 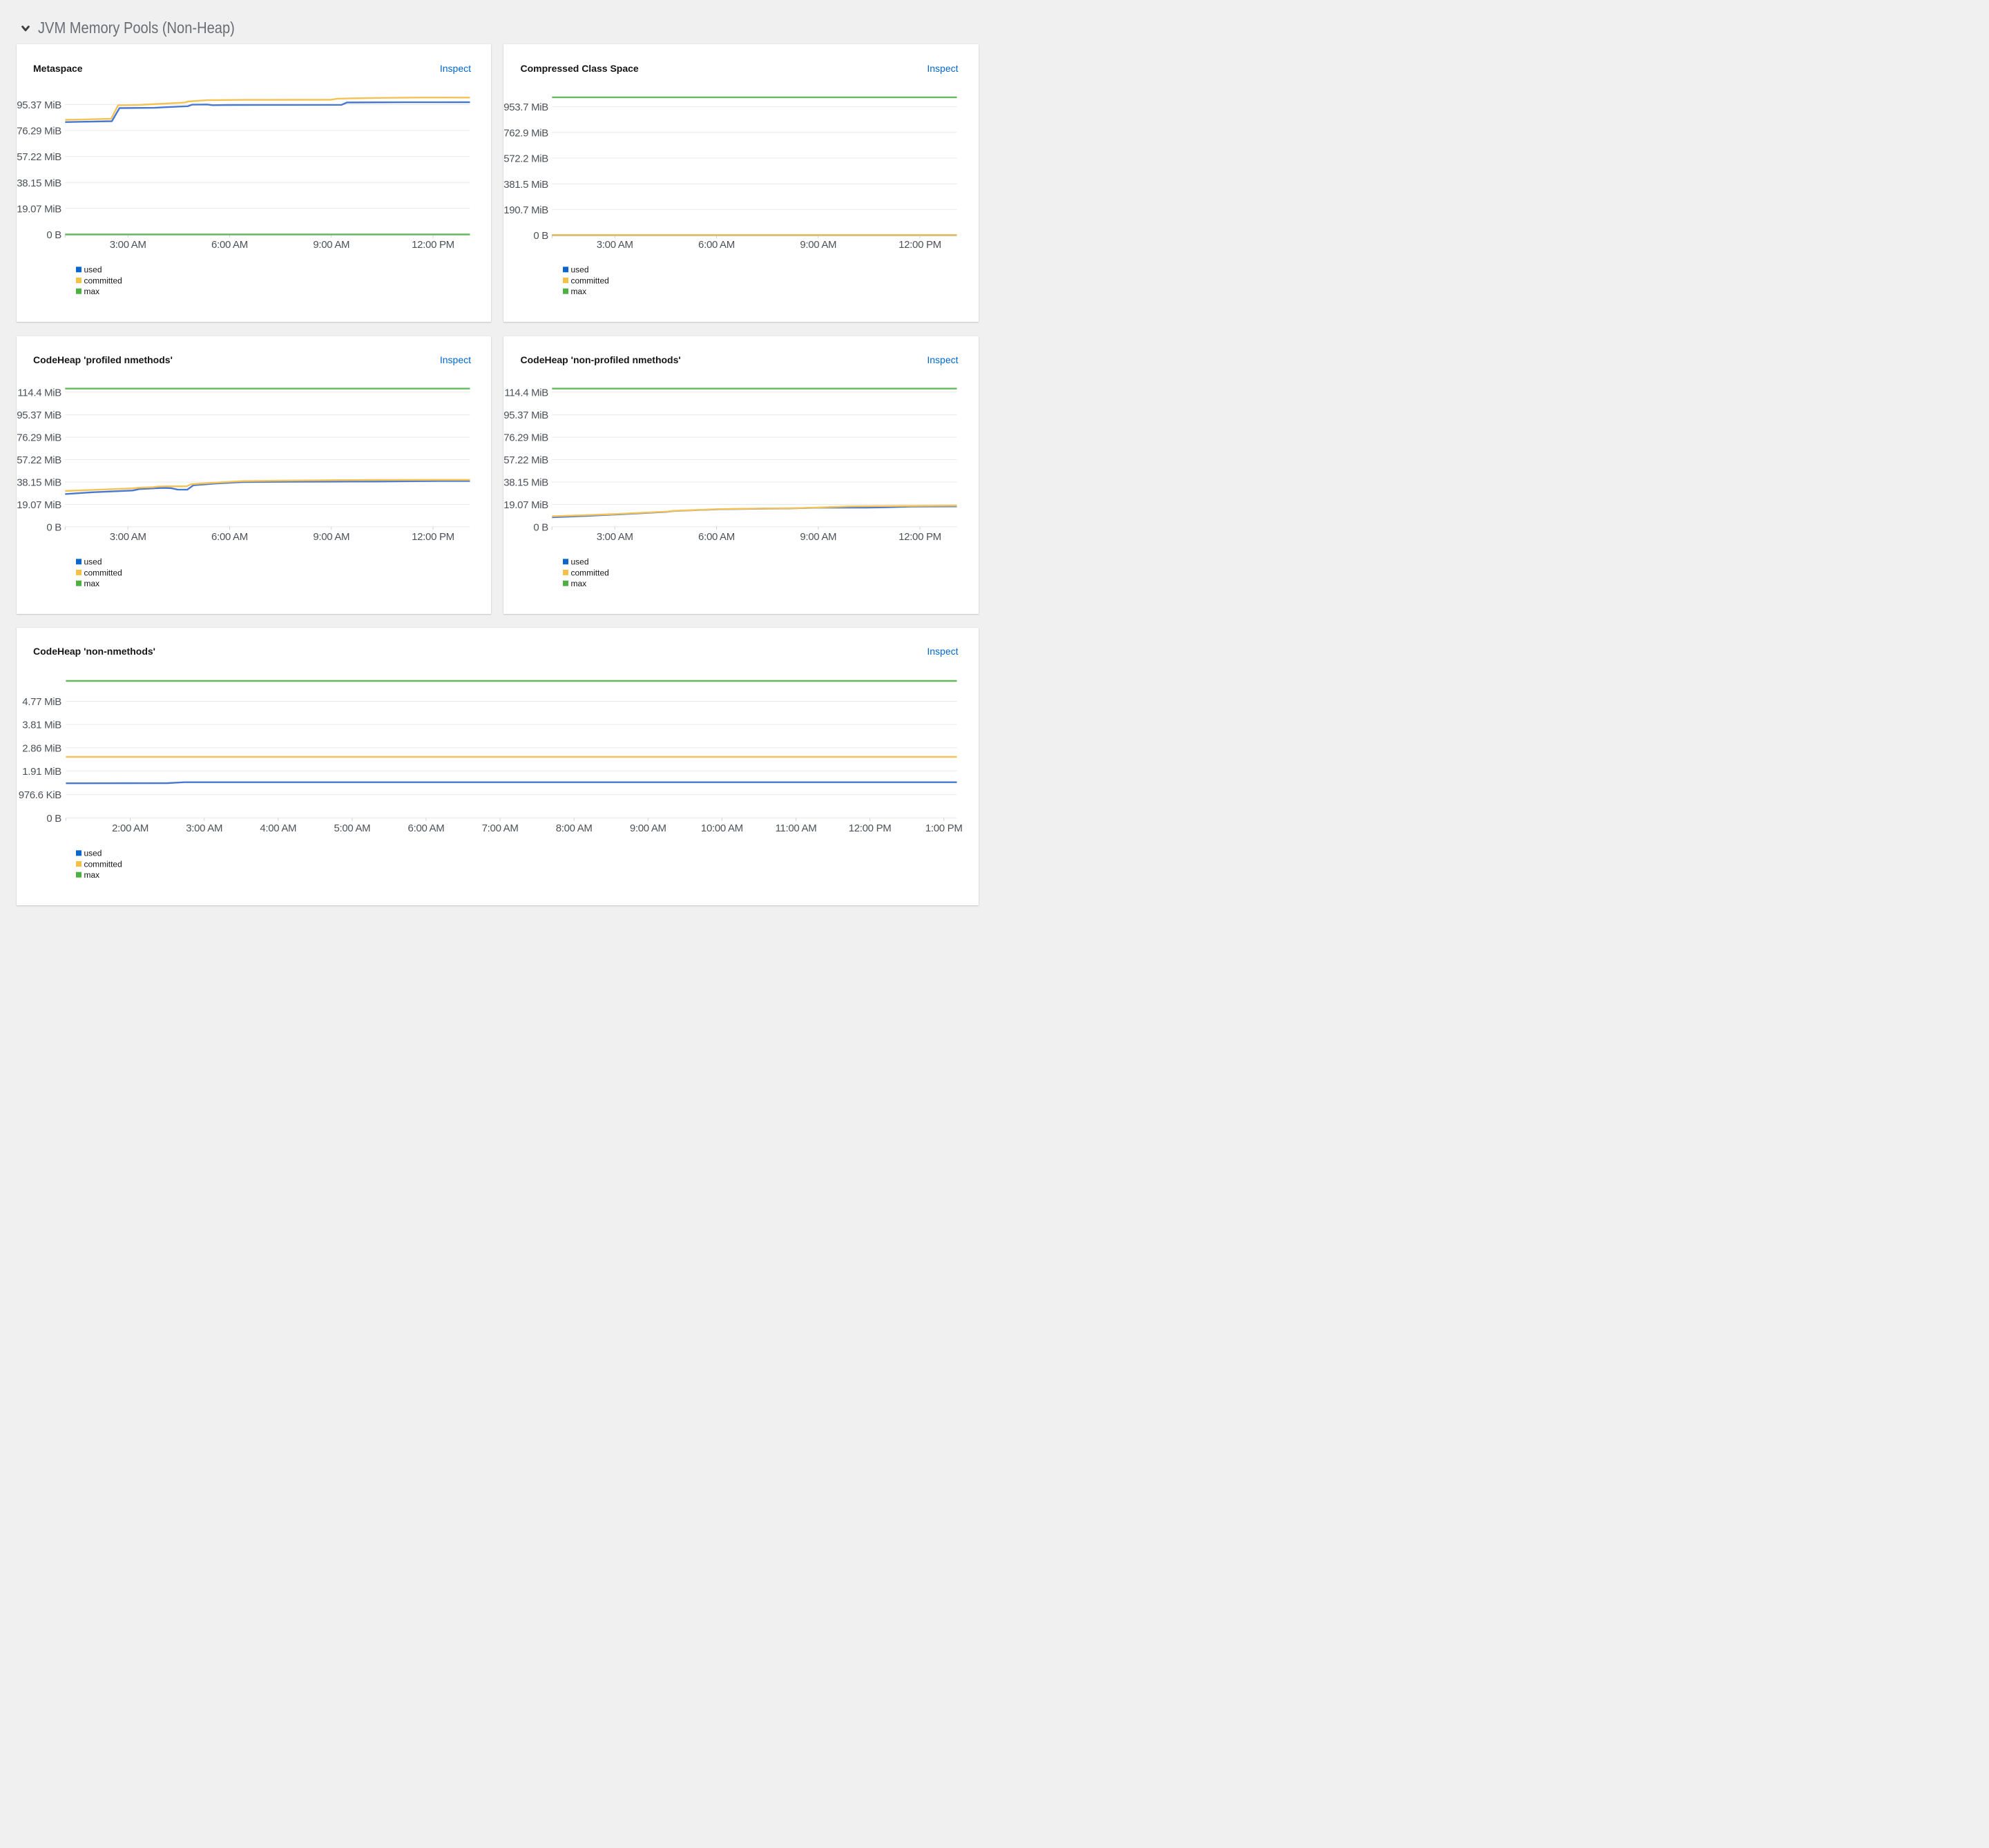 I want to click on svg-text: 1.91 MiB, so click(x=41, y=771).